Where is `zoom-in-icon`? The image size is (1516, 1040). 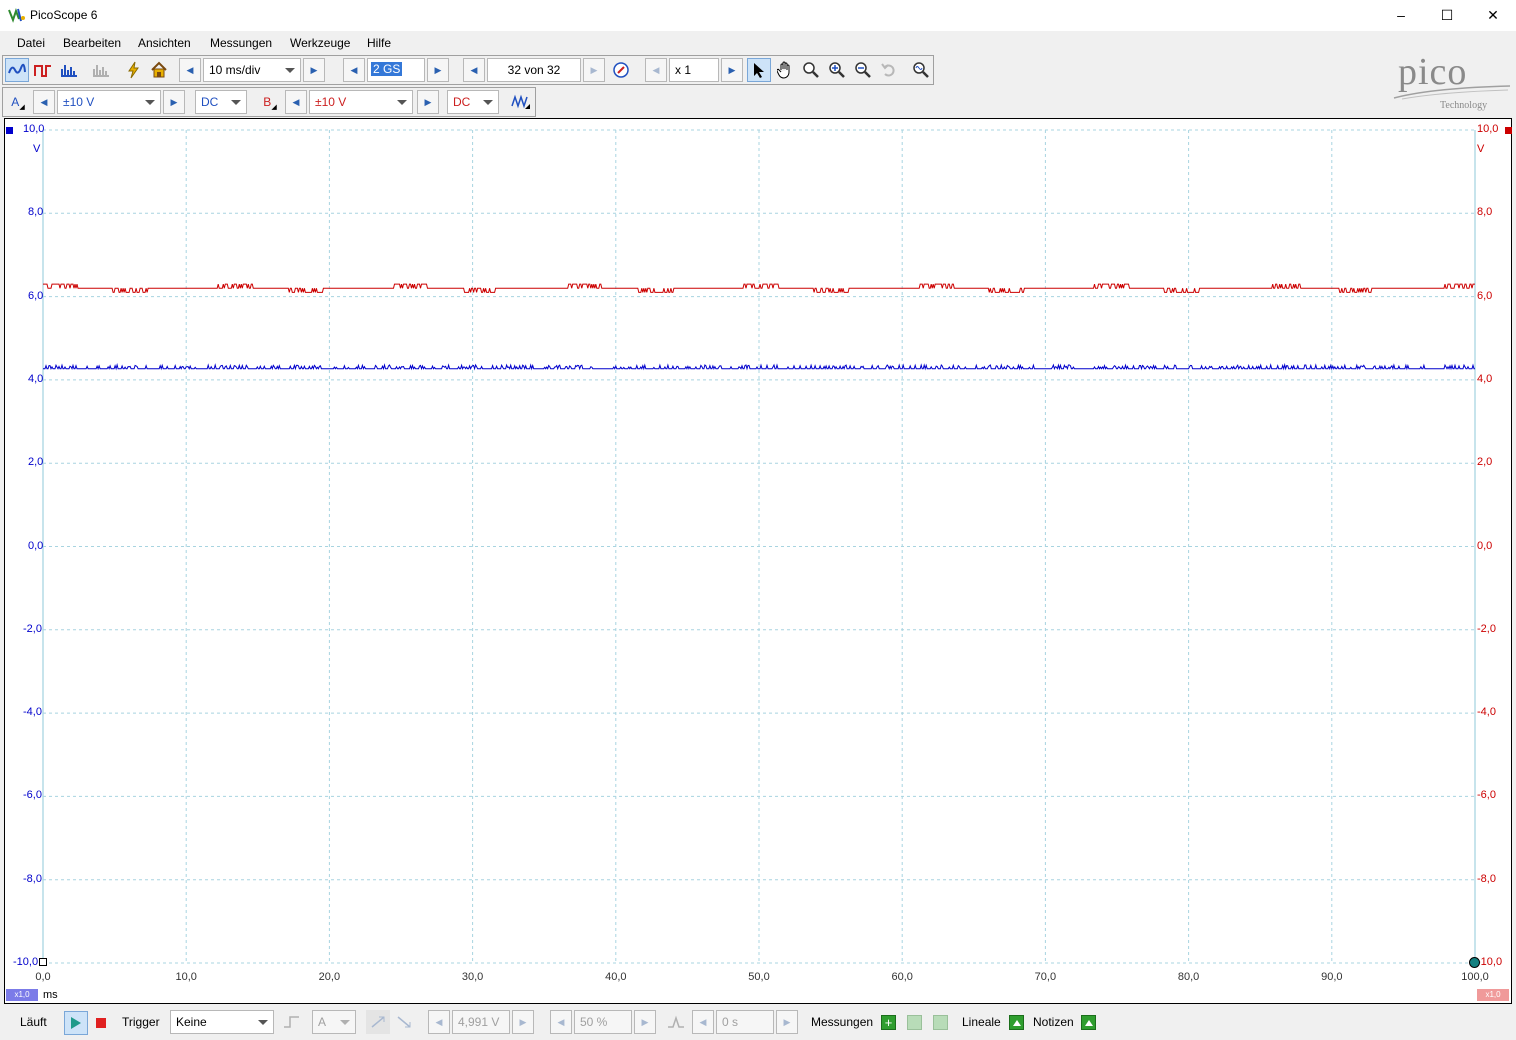 zoom-in-icon is located at coordinates (837, 70).